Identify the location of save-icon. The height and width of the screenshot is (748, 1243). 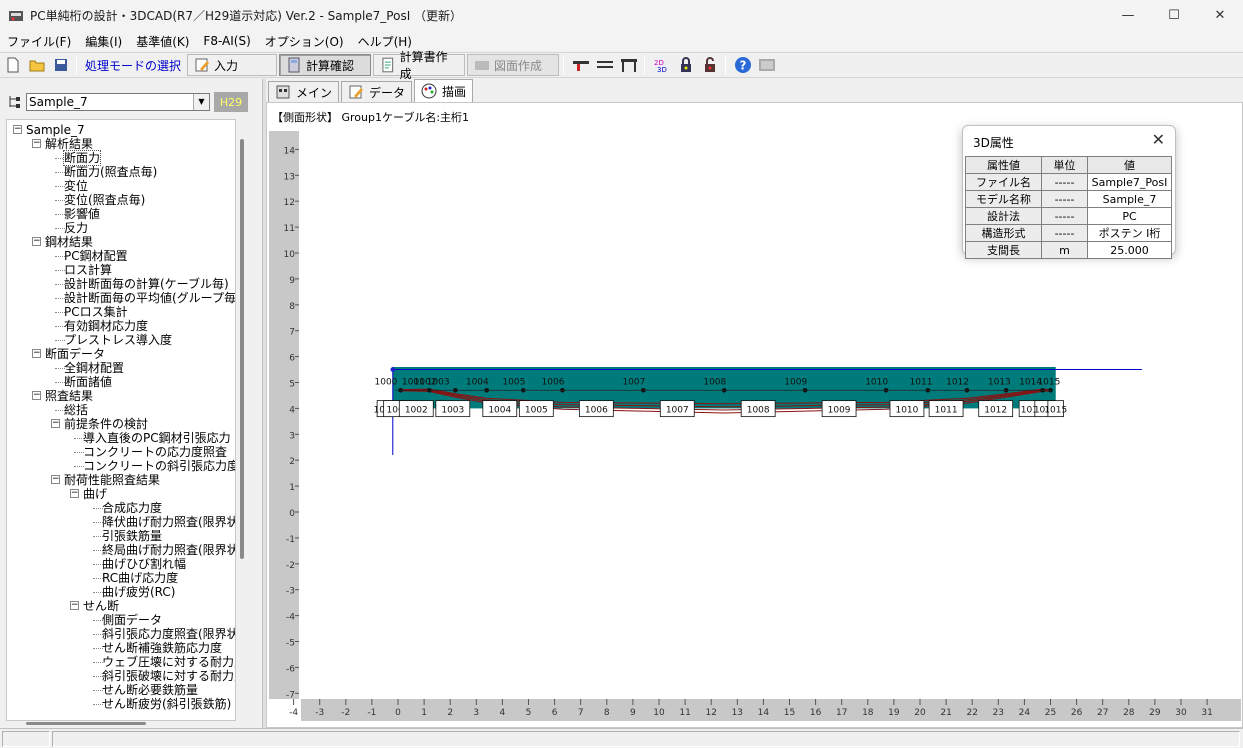
(61, 65).